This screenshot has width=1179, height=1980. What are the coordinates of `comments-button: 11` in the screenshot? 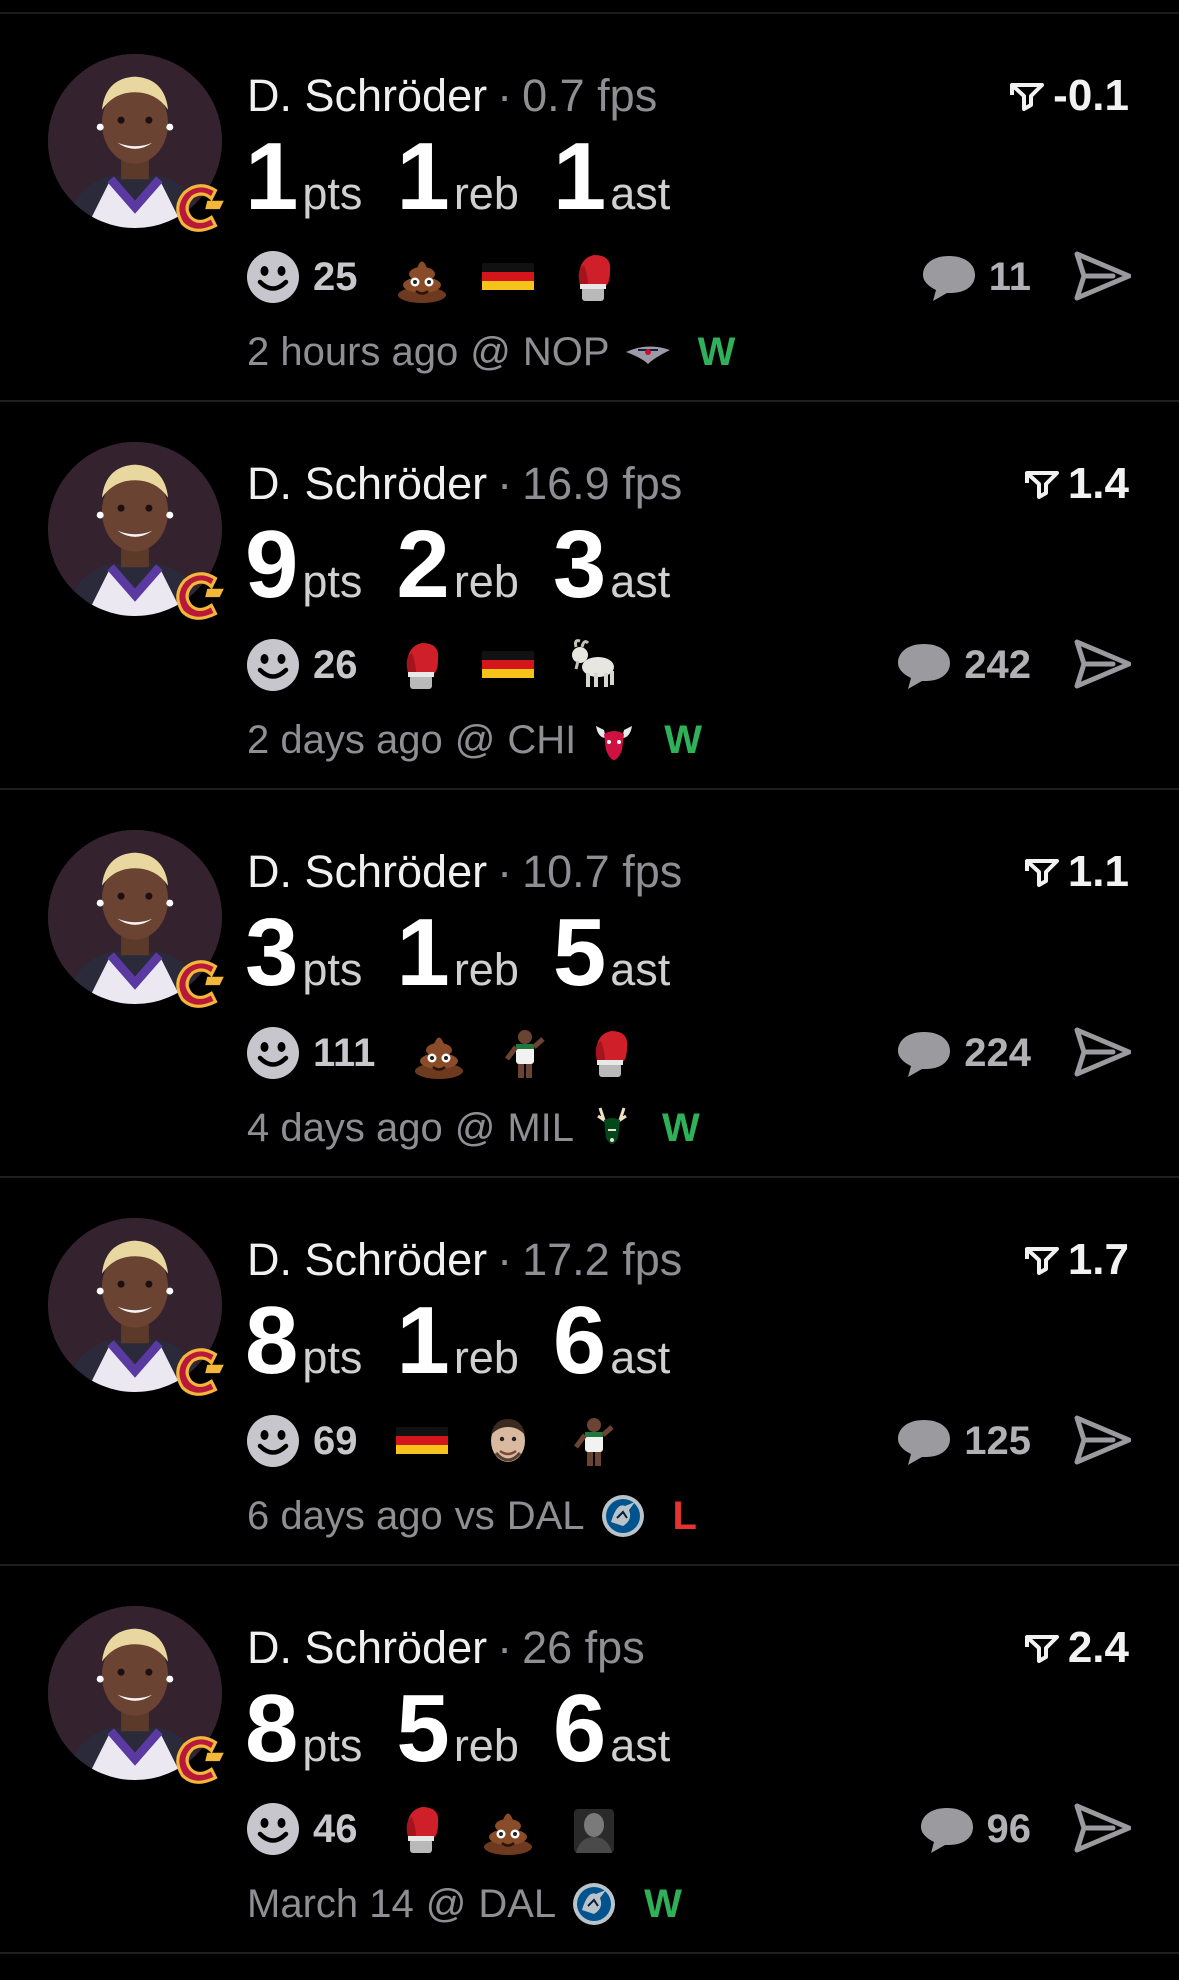 It's located at (976, 277).